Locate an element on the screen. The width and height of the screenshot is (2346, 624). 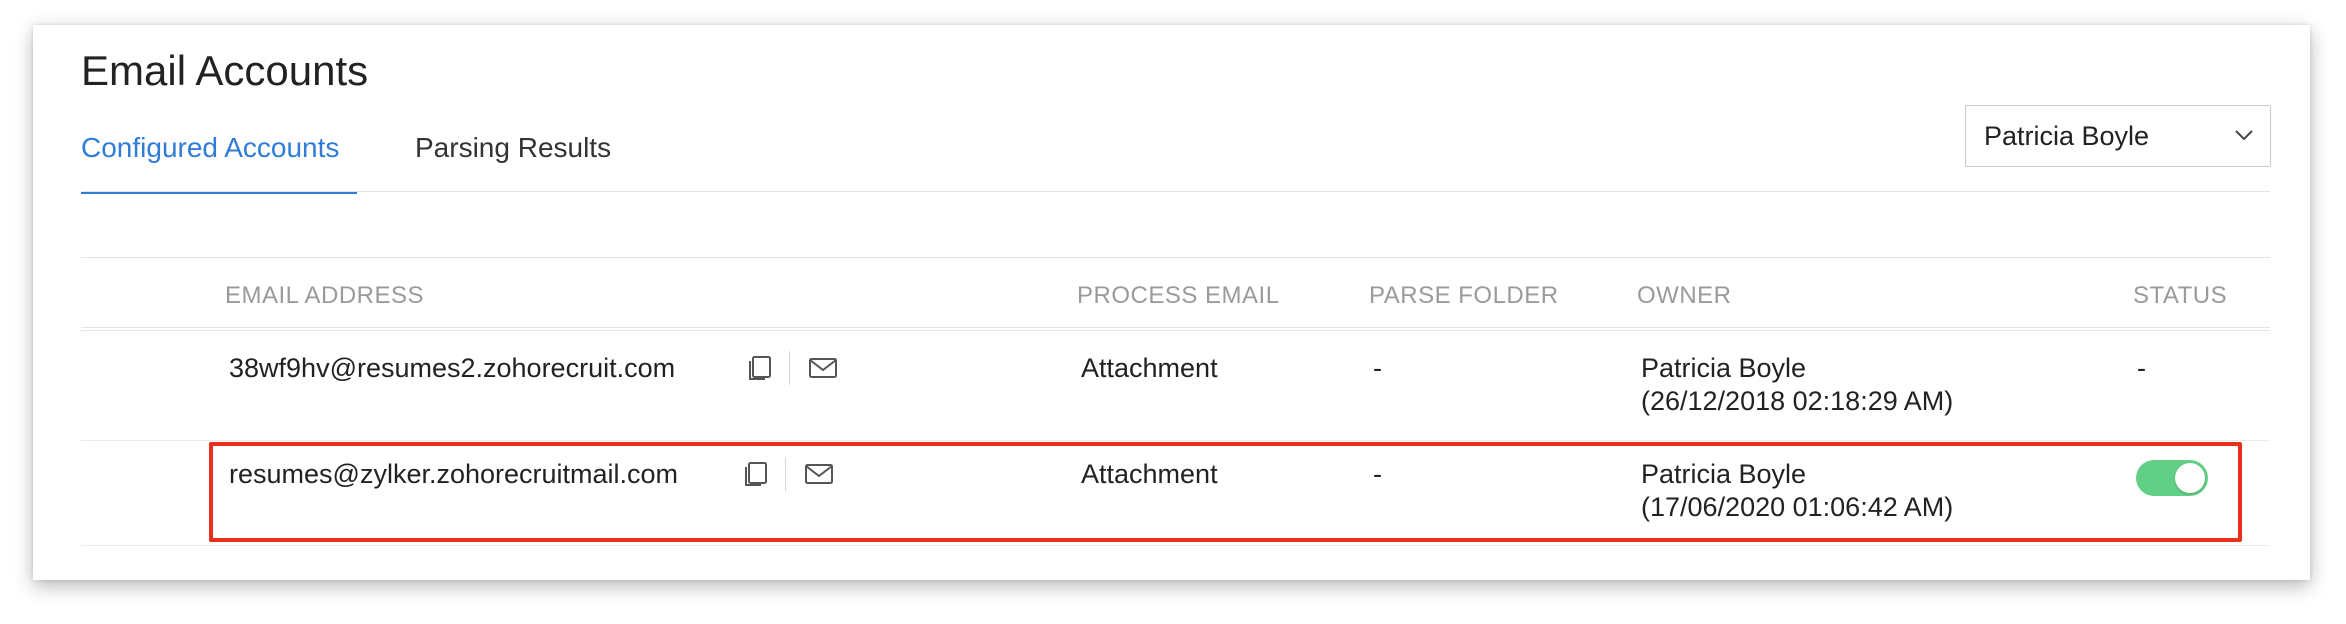
column-header-parse-folder: PARSE FOLDER is located at coordinates (1464, 295).